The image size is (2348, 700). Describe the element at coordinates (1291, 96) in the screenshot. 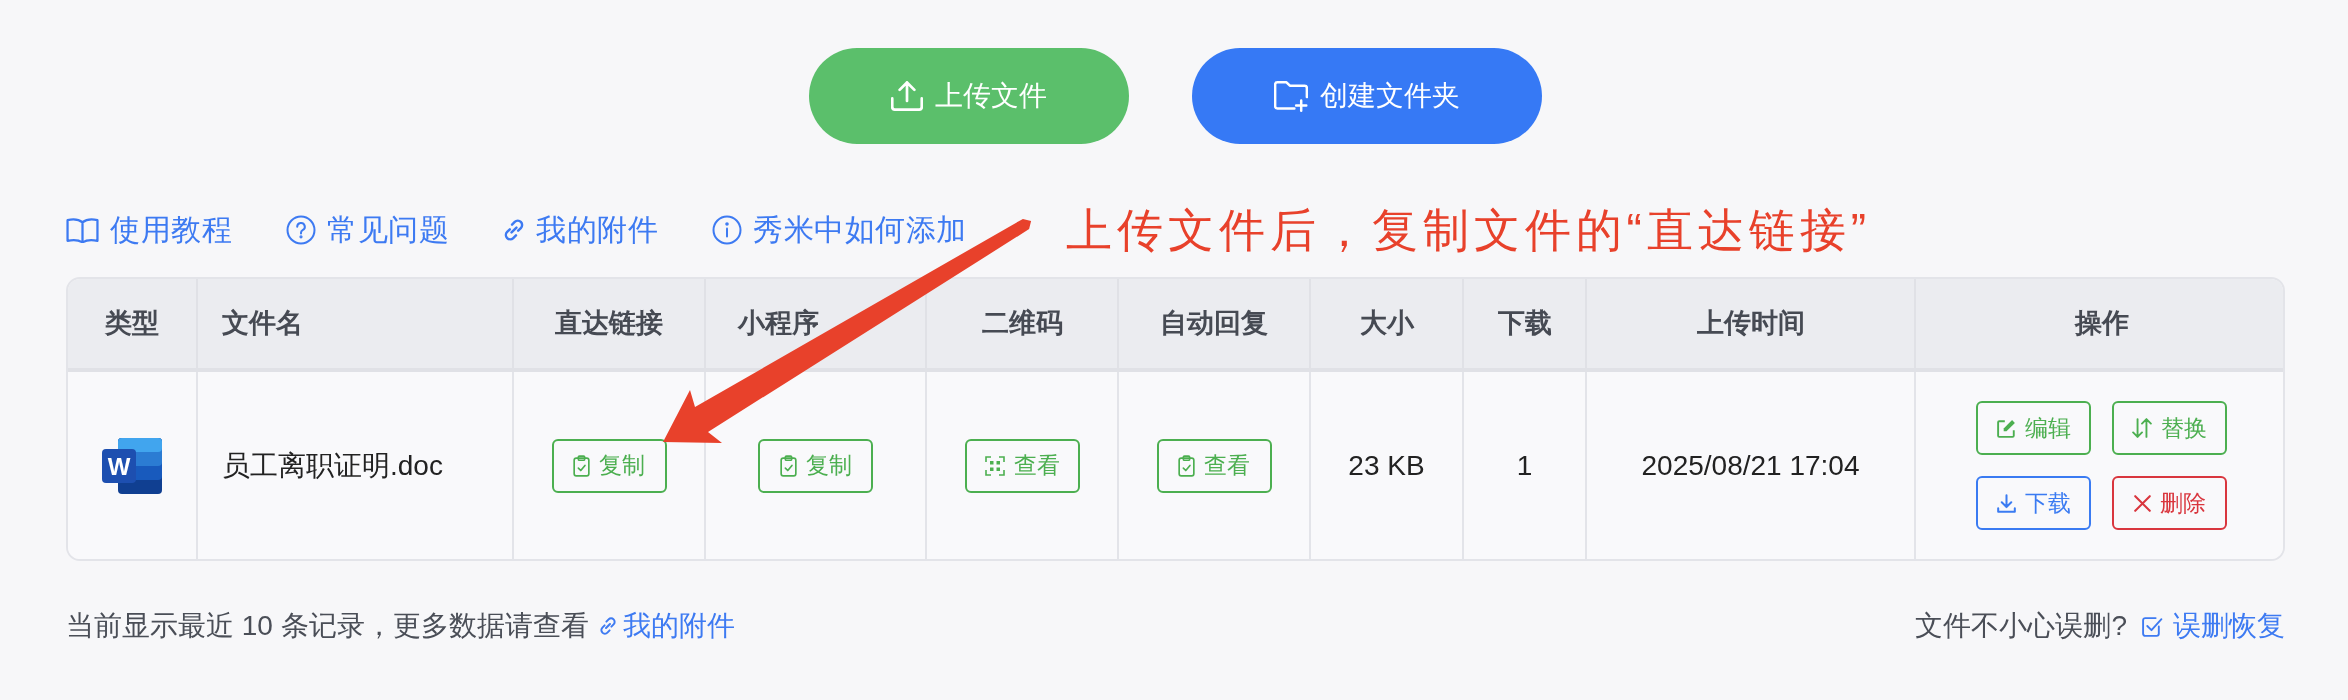

I see `folder-plus-icon` at that location.